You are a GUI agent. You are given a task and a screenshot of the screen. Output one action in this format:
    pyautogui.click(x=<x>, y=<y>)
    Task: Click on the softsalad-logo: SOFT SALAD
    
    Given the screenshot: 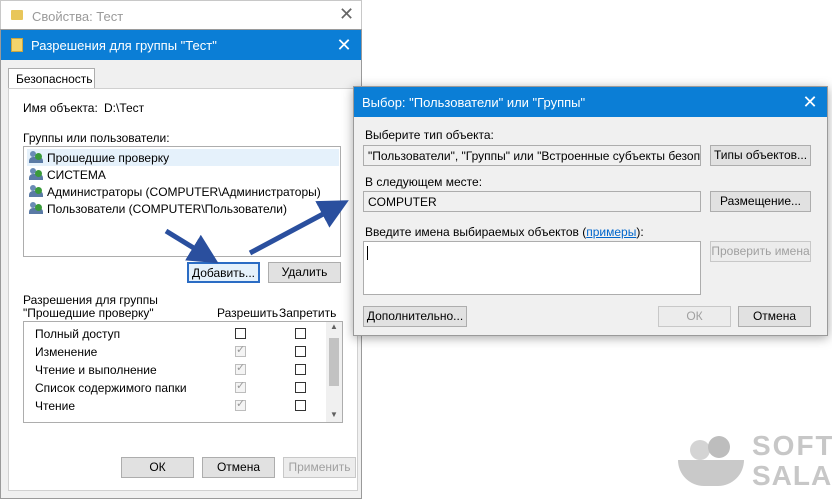 What is the action you would take?
    pyautogui.click(x=754, y=461)
    